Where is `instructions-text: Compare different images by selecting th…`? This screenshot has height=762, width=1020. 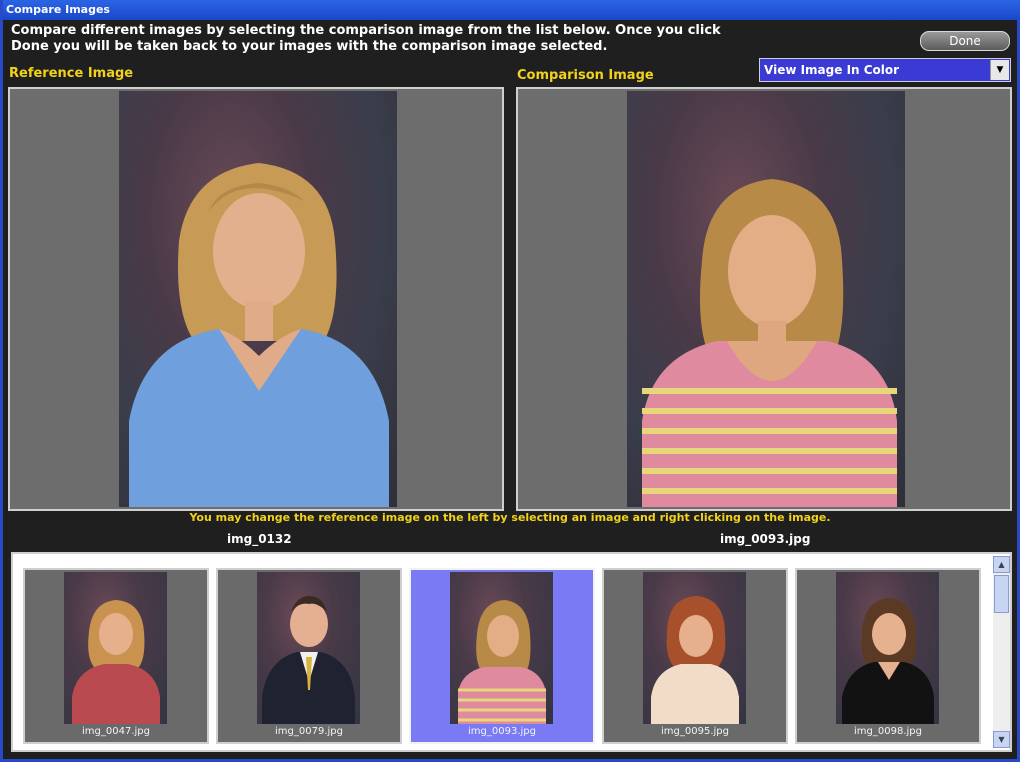 instructions-text: Compare different images by selecting th… is located at coordinates (391, 39).